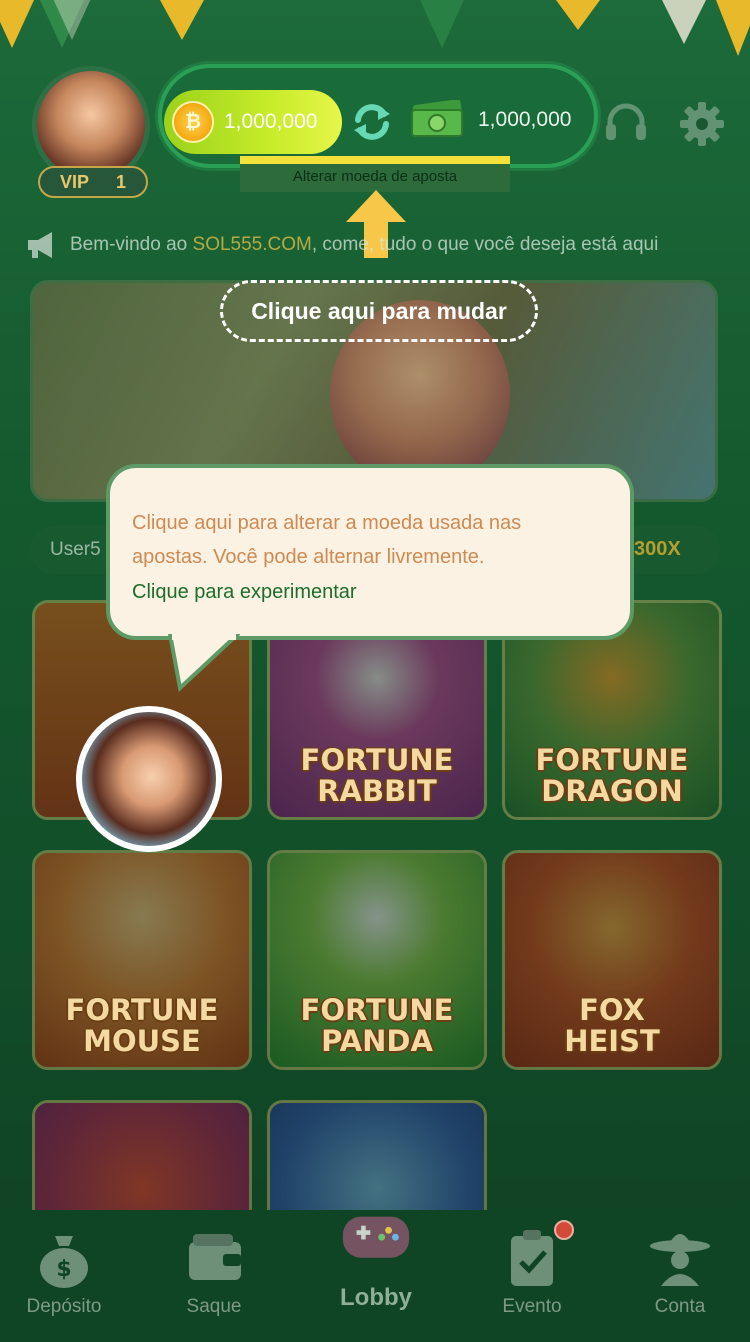 The height and width of the screenshot is (1342, 750). I want to click on gamepad-icon, so click(376, 1237).